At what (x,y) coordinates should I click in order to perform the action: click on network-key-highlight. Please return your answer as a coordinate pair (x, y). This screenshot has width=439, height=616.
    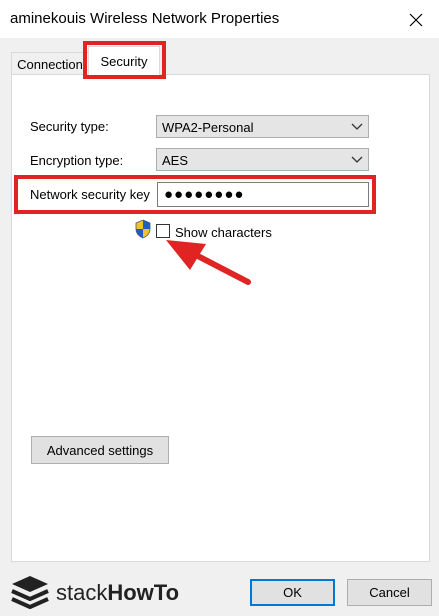
    Looking at the image, I should click on (195, 194).